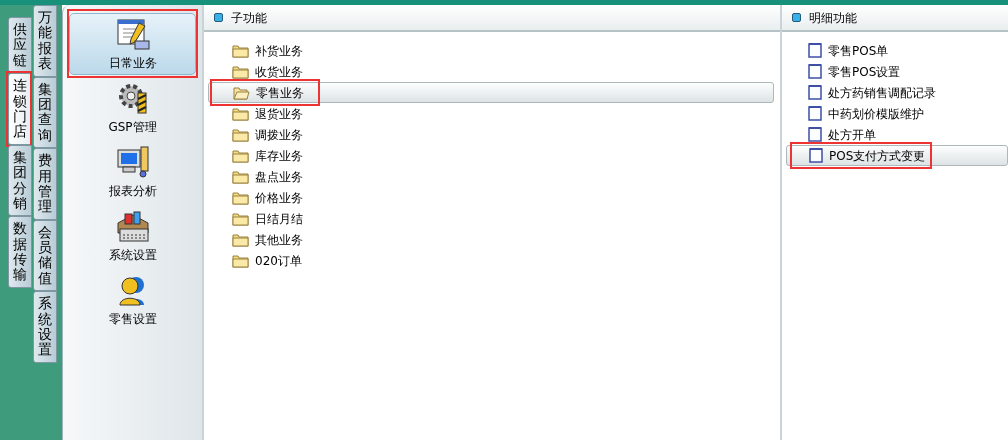  I want to click on folder-item: 020订单, so click(491, 260).